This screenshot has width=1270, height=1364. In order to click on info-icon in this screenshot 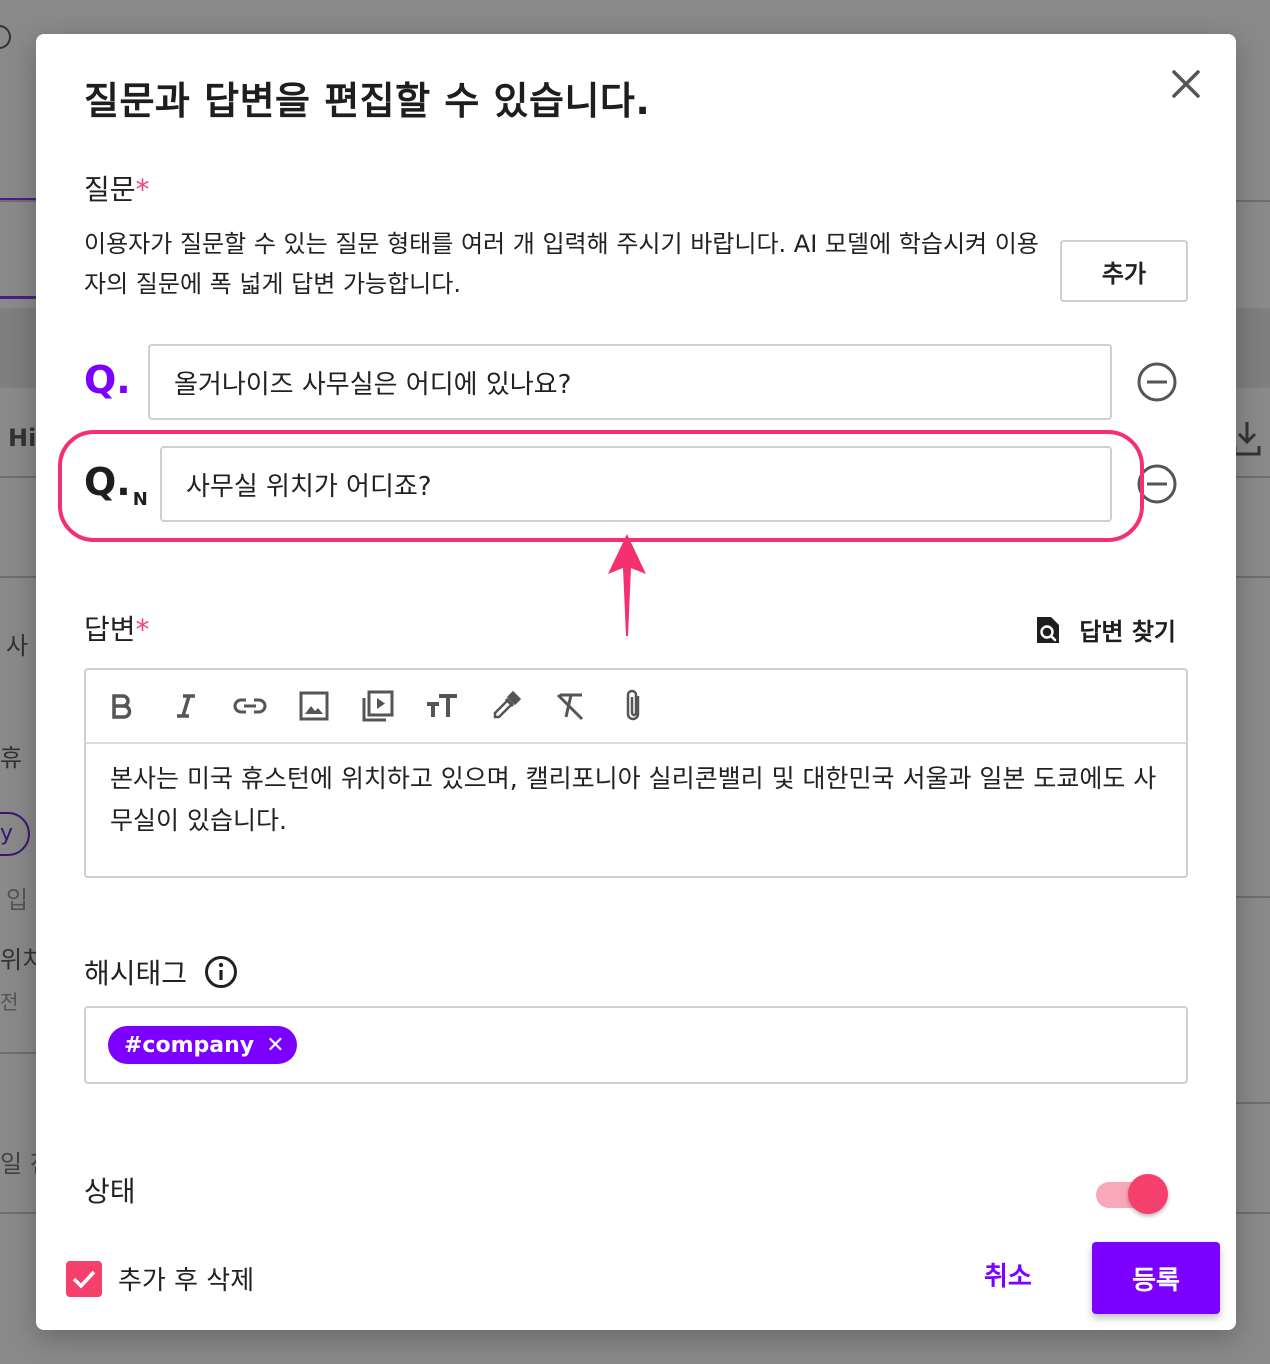, I will do `click(221, 972)`.